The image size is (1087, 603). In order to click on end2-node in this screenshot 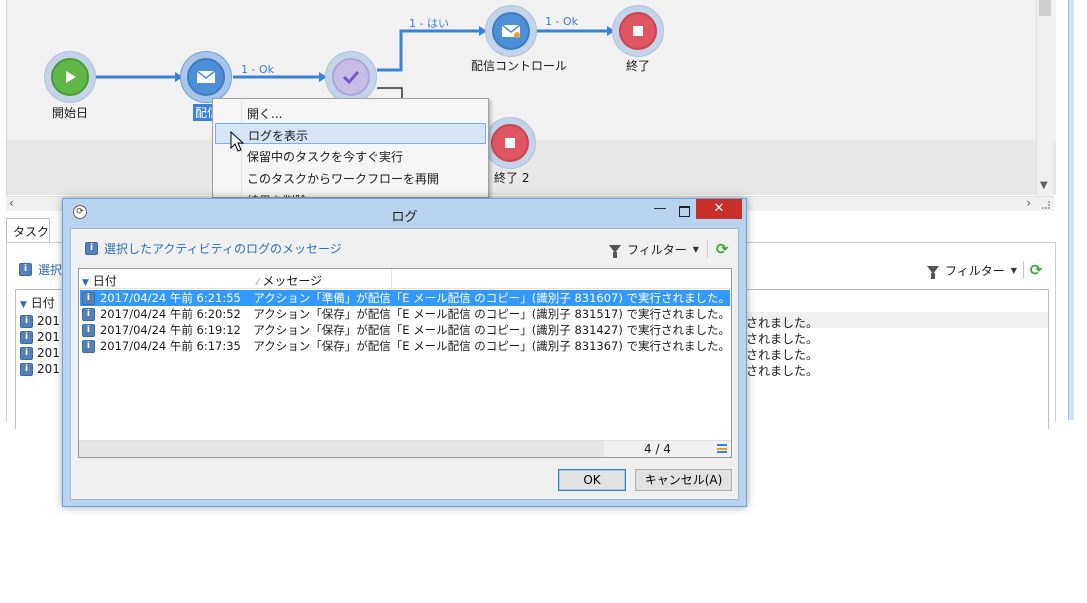, I will do `click(510, 143)`.